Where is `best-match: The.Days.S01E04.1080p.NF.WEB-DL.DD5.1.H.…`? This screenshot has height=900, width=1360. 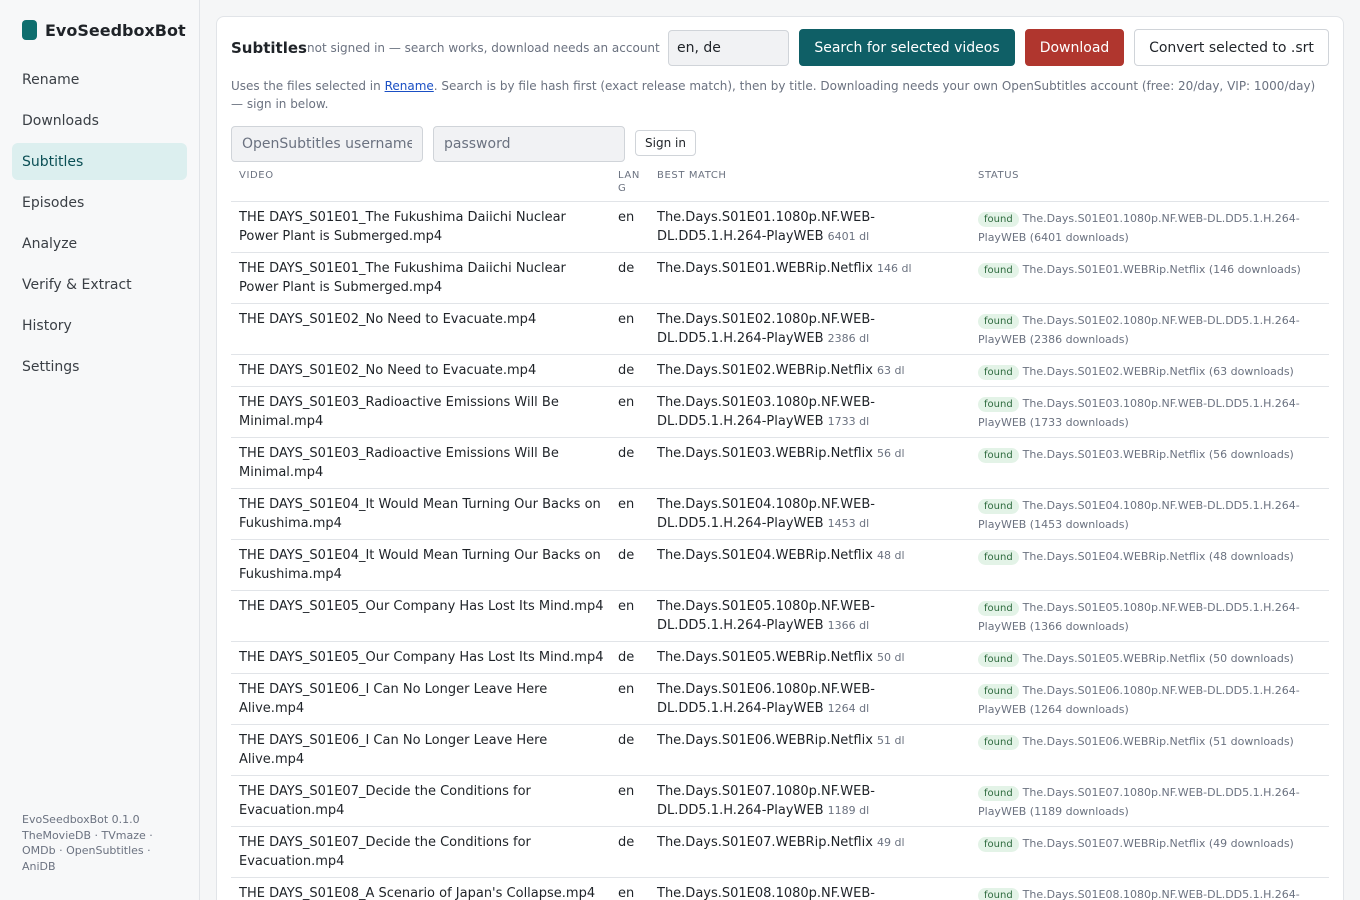
best-match: The.Days.S01E04.1080p.NF.WEB-DL.DD5.1.H.… is located at coordinates (812, 514).